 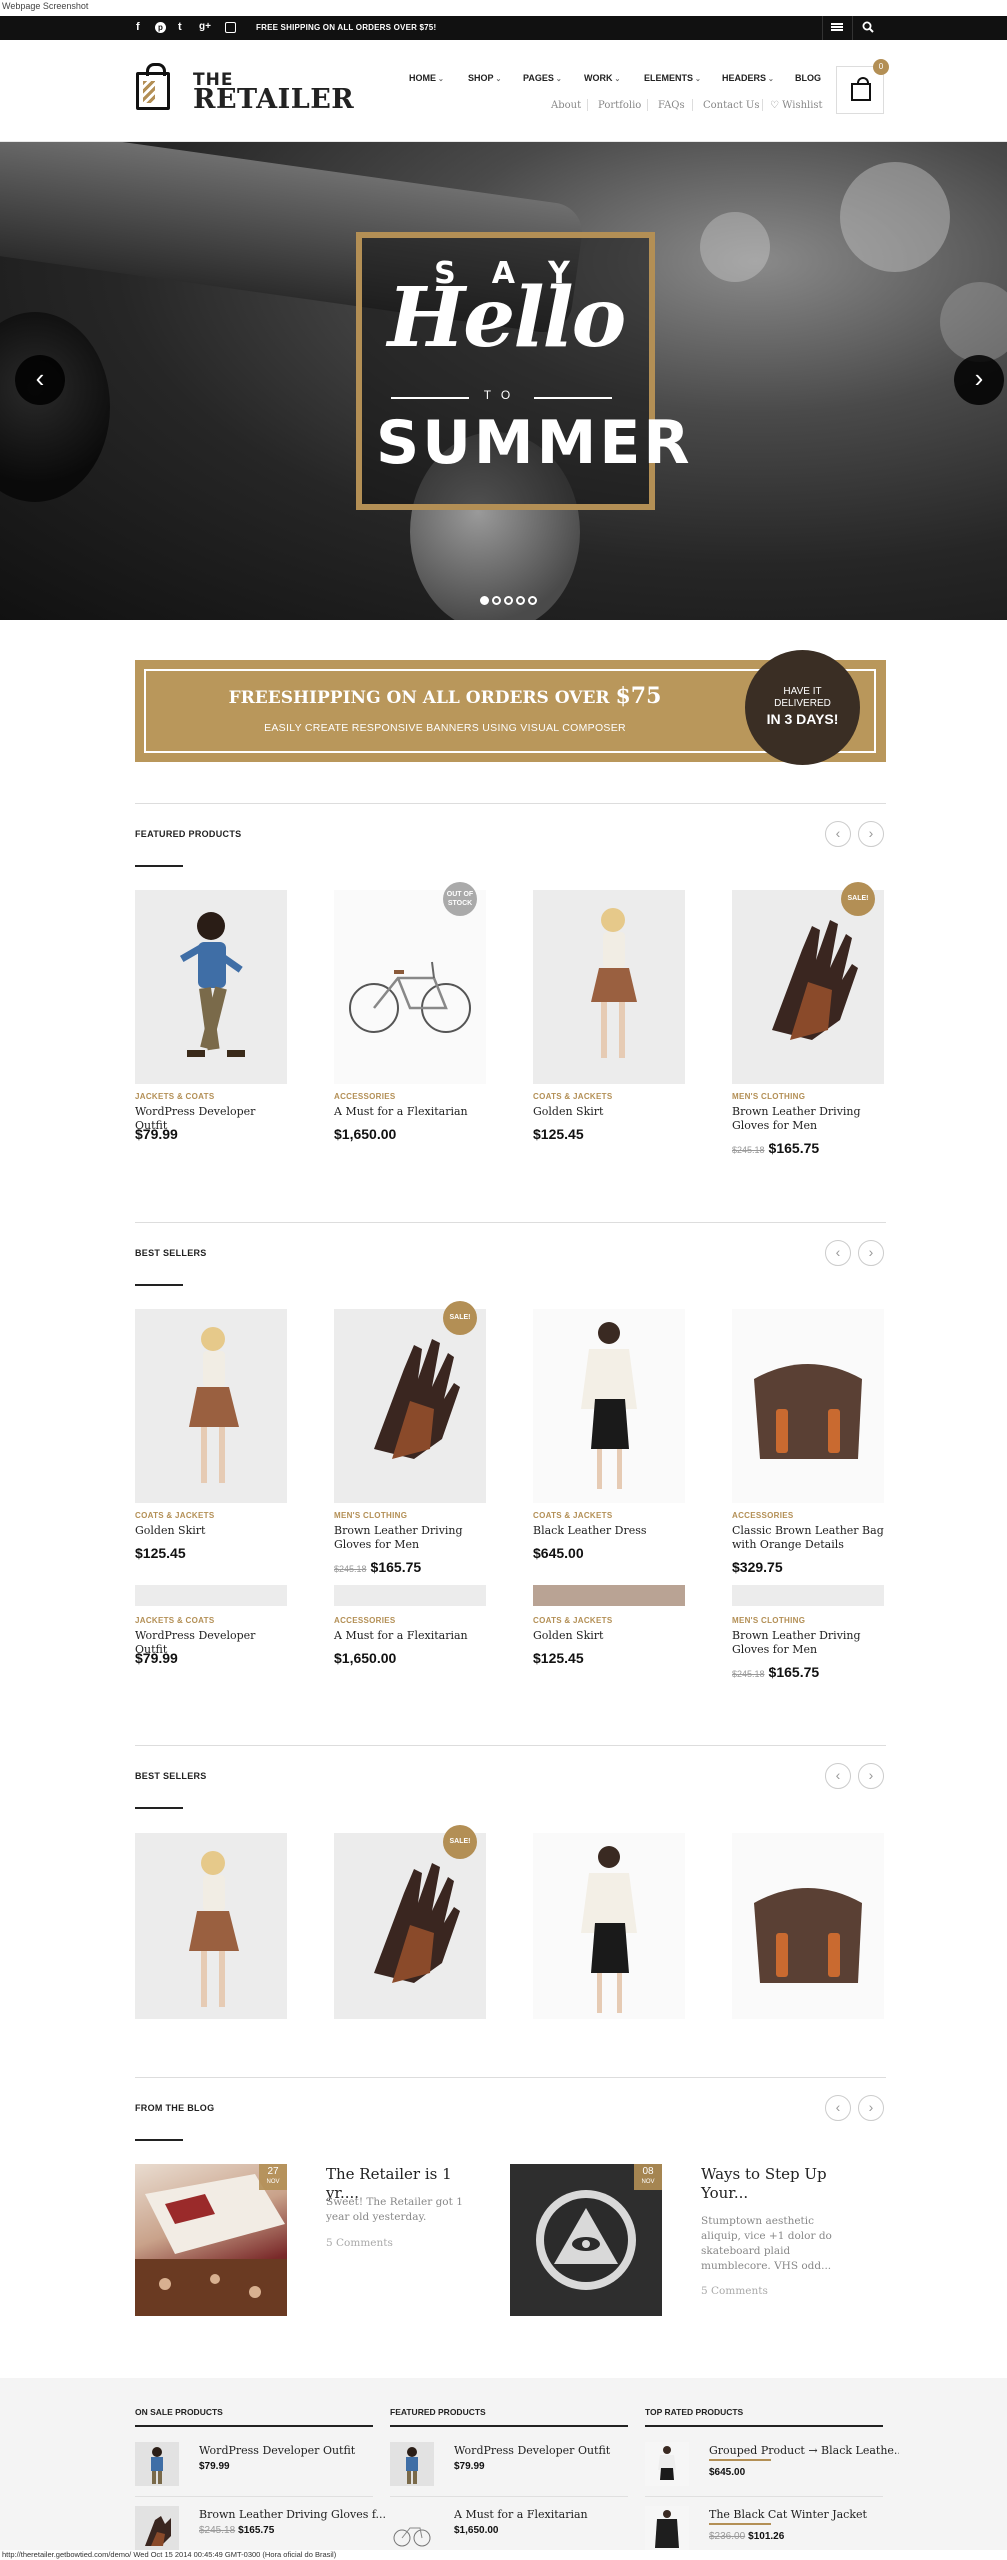 What do you see at coordinates (808, 78) in the screenshot?
I see `nav-blog: BLOG` at bounding box center [808, 78].